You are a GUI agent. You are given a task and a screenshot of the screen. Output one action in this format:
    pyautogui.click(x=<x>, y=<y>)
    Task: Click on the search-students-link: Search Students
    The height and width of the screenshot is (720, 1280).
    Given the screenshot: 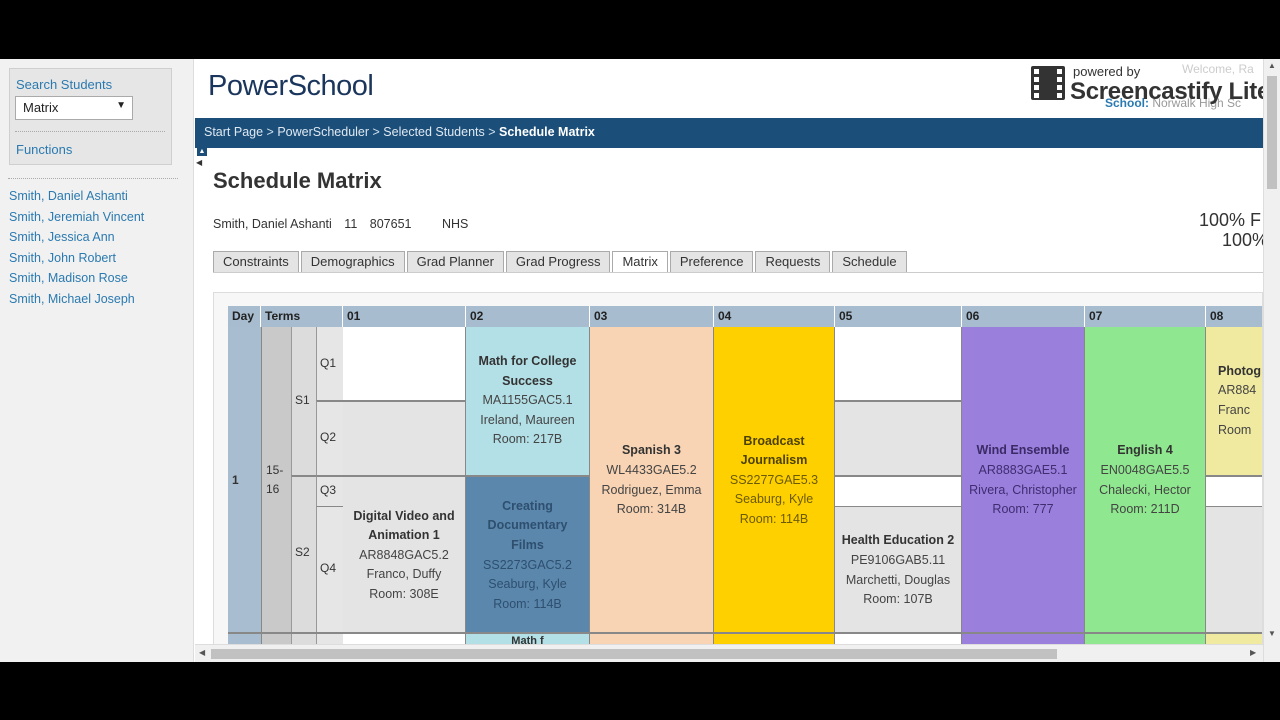 What is the action you would take?
    pyautogui.click(x=64, y=84)
    